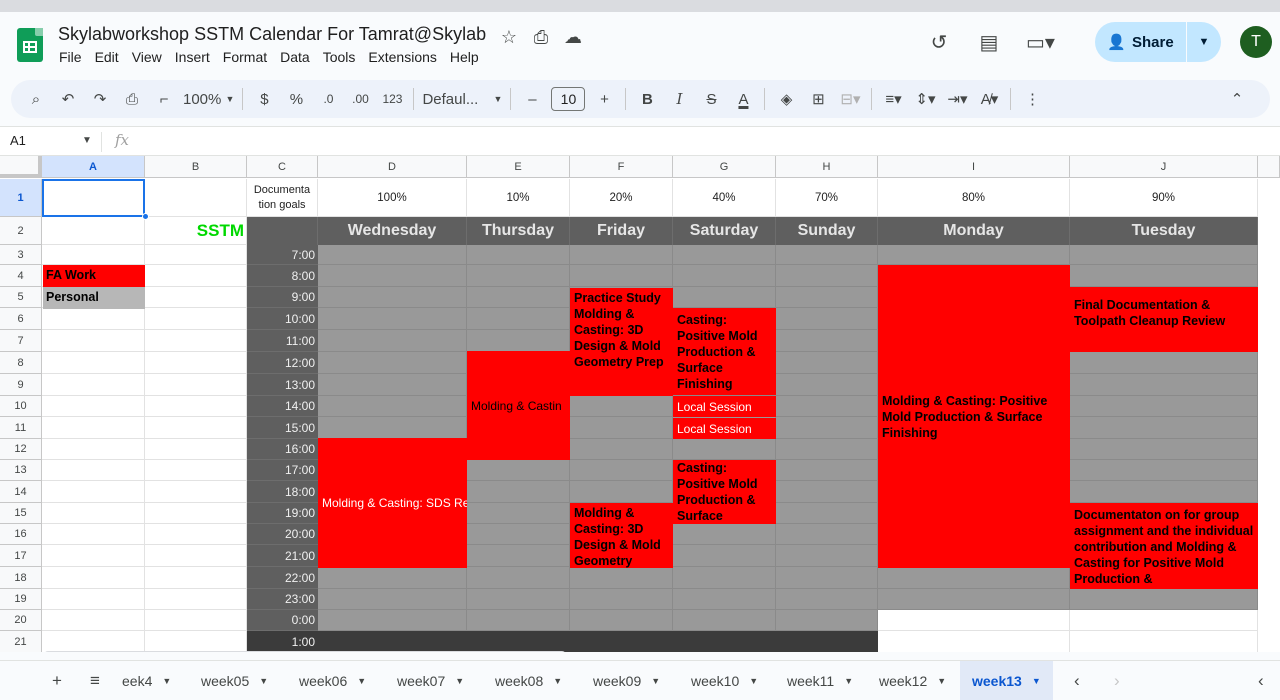 This screenshot has height=700, width=1280. I want to click on goal-g: 40%, so click(724, 198).